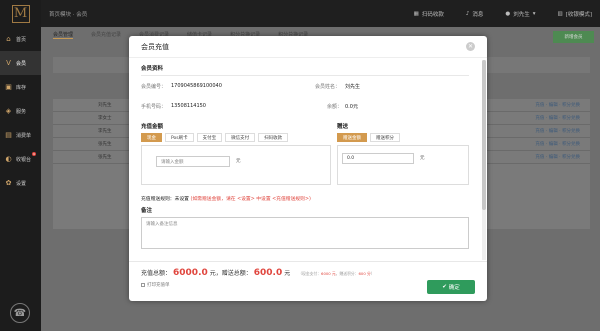  What do you see at coordinates (20, 313) in the screenshot?
I see `phone-icon: ☎` at bounding box center [20, 313].